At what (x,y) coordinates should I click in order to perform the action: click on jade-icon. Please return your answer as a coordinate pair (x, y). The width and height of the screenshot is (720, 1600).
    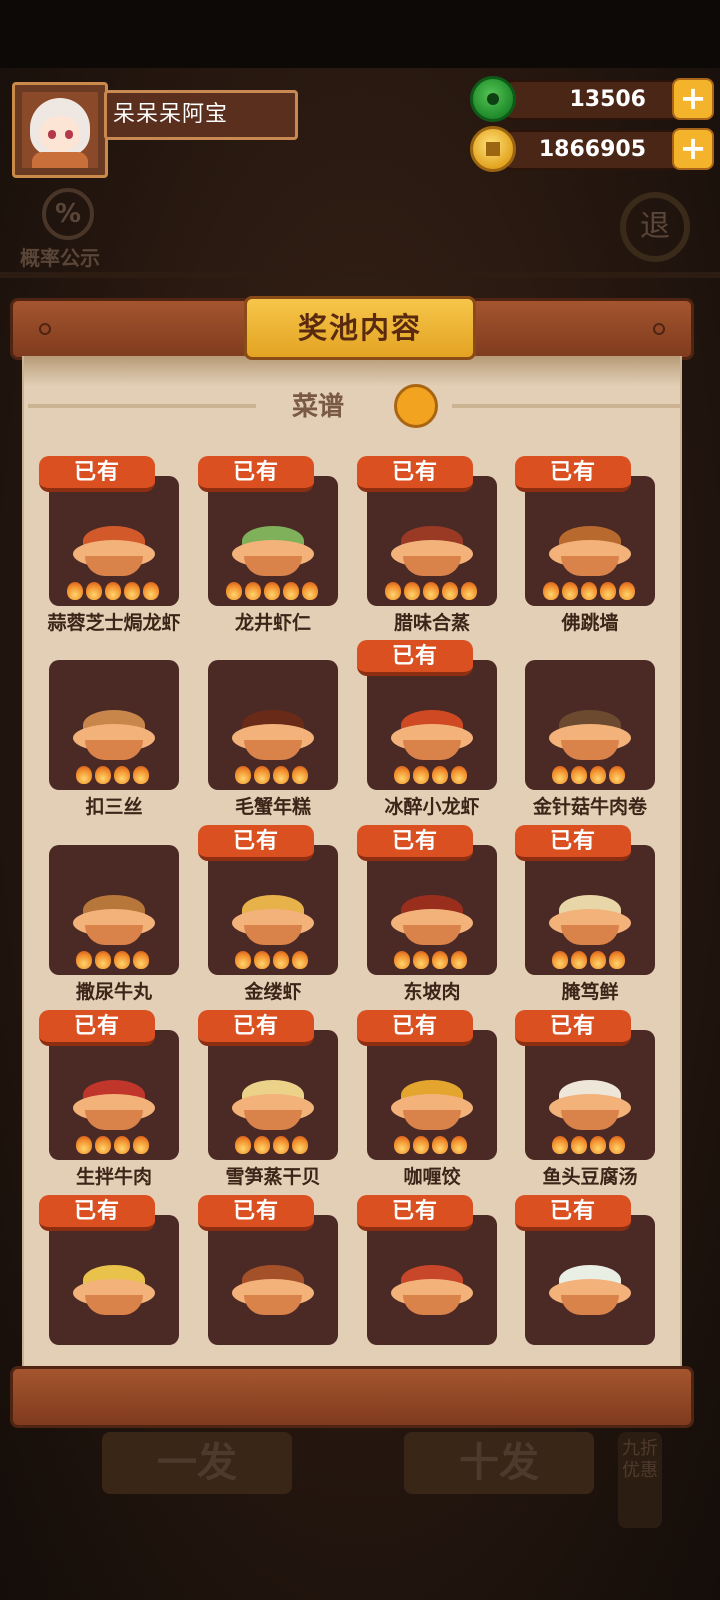
    Looking at the image, I should click on (493, 99).